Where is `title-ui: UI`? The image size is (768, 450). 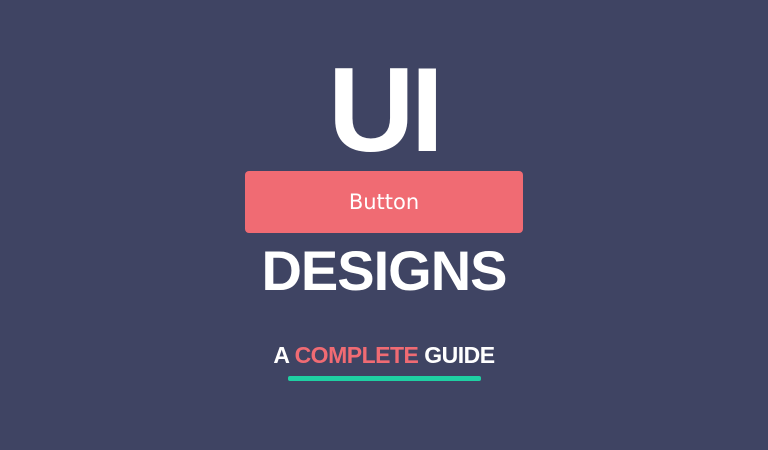
title-ui: UI is located at coordinates (386, 110).